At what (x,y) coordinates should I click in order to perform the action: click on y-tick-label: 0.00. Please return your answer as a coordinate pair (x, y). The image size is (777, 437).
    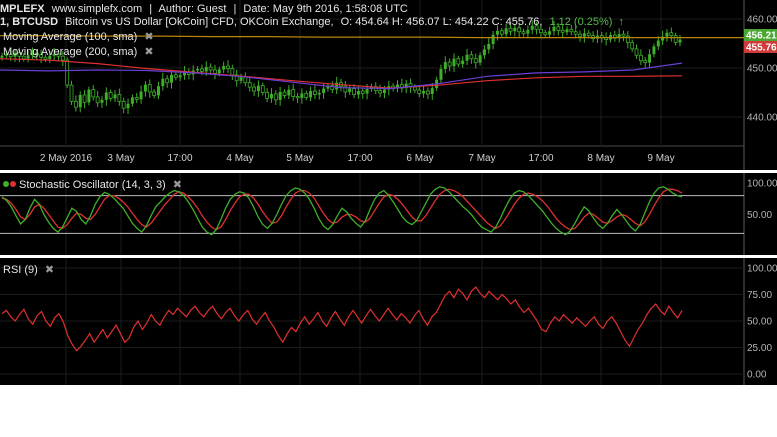
    Looking at the image, I should click on (757, 375).